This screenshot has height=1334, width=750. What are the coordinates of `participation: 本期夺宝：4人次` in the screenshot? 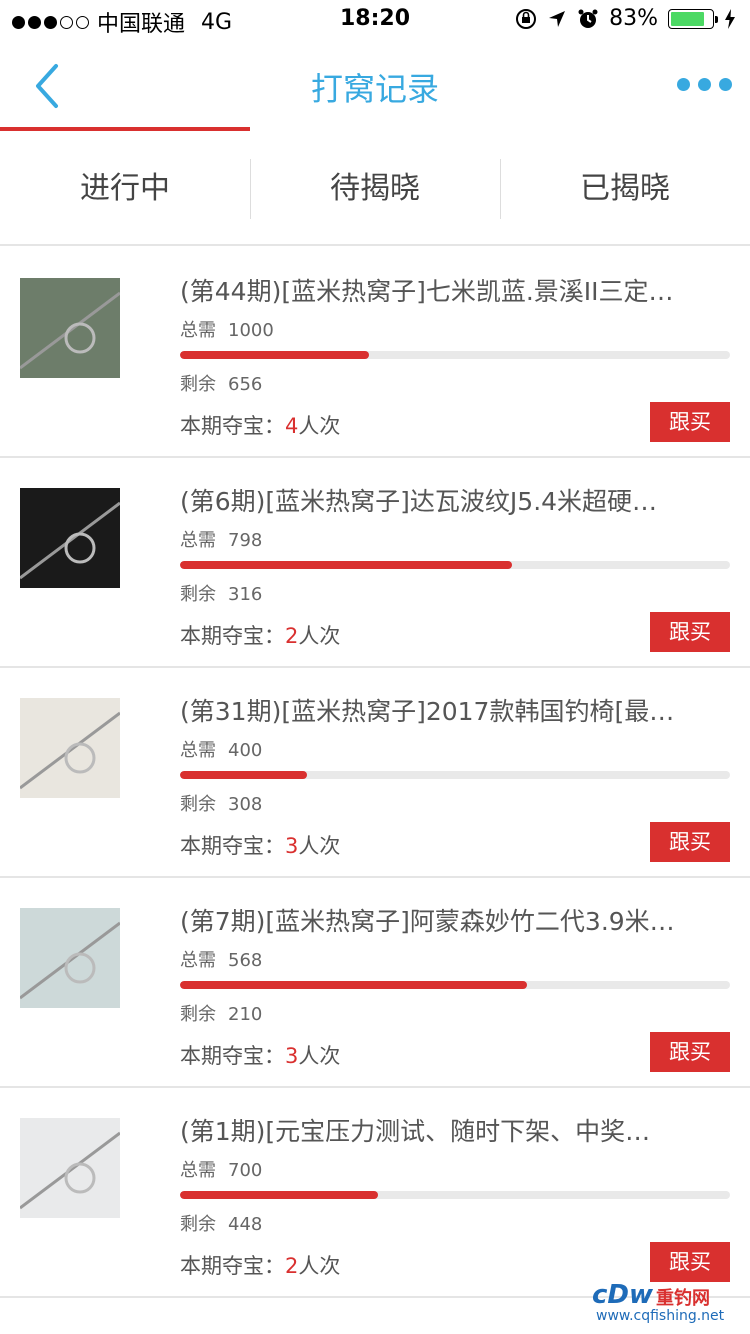 It's located at (260, 425).